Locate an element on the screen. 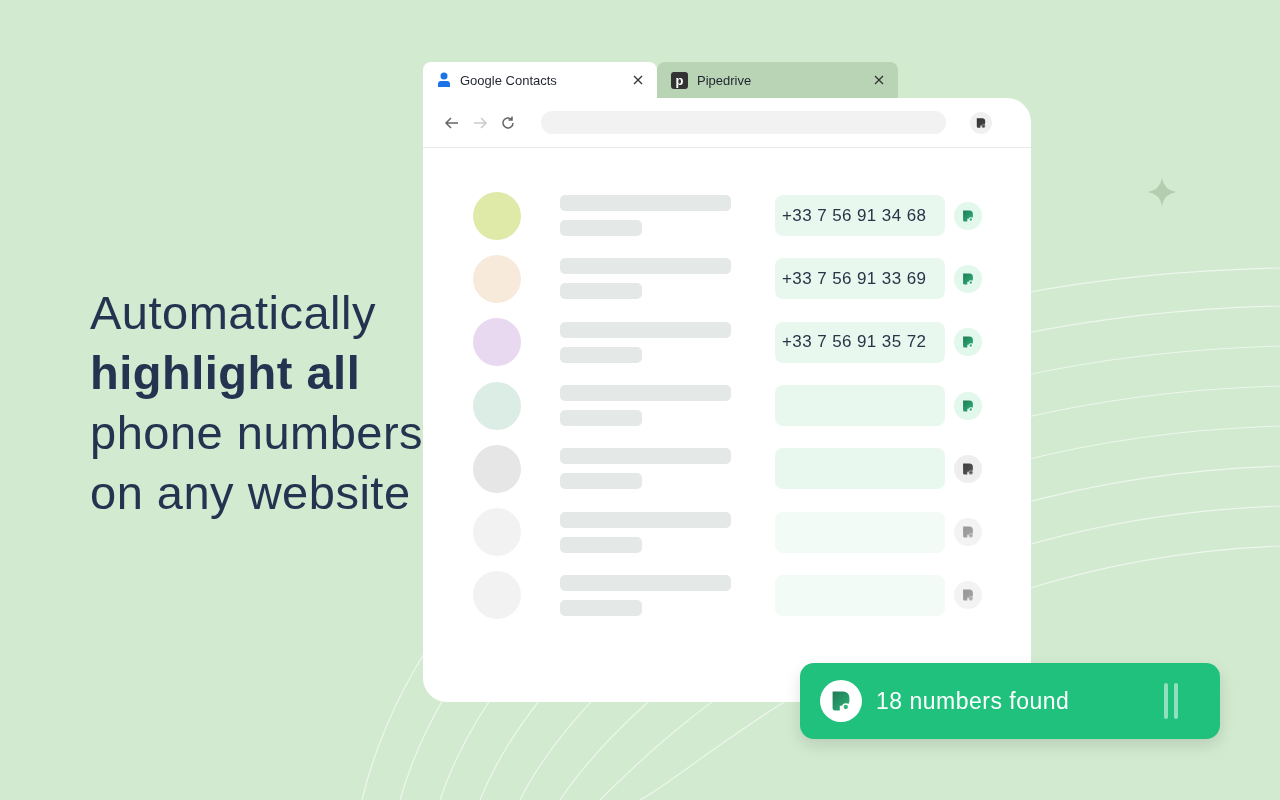  phone-number-highlight: +33 7 56 91 33 69 is located at coordinates (860, 279).